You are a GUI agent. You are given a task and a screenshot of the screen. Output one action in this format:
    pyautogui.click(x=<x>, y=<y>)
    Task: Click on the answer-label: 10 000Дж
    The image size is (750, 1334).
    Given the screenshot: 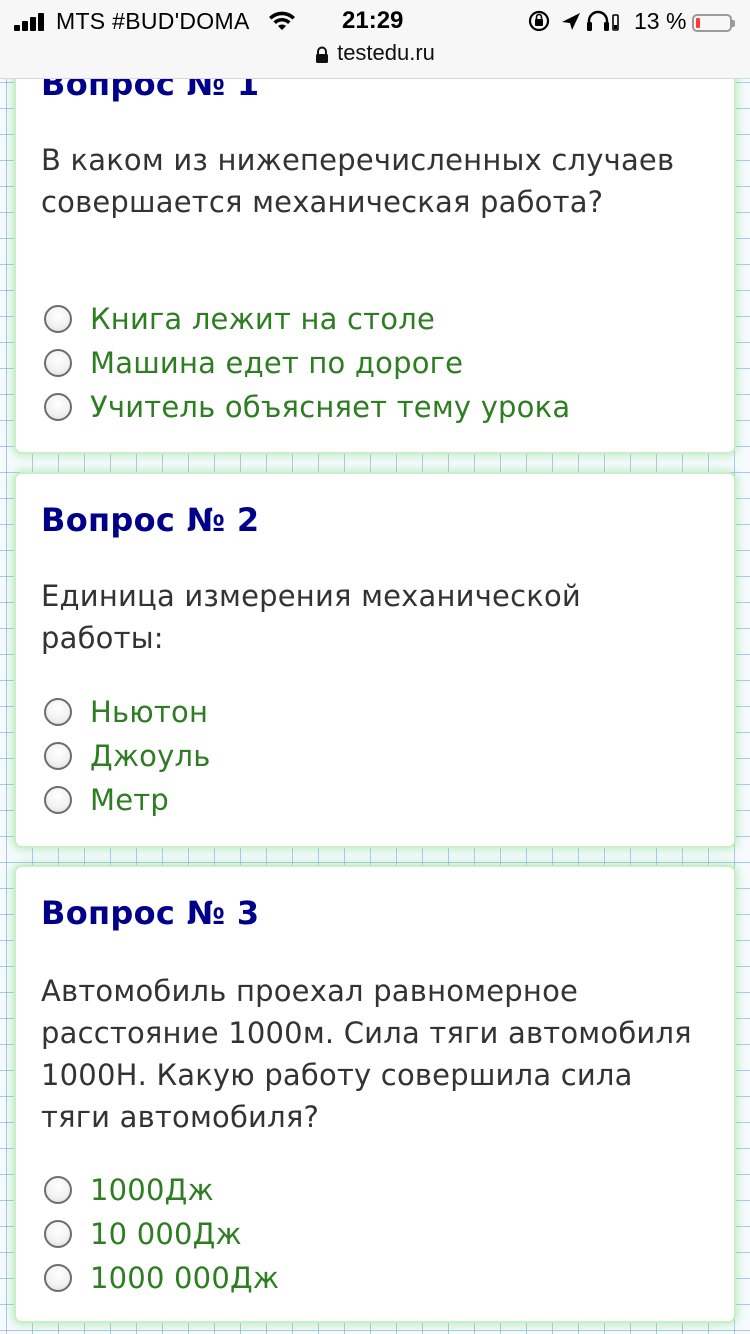 What is the action you would take?
    pyautogui.click(x=166, y=1234)
    